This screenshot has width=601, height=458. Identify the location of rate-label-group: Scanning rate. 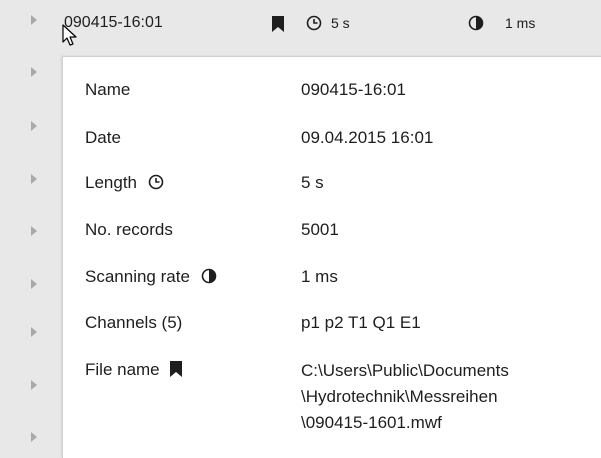
(151, 277).